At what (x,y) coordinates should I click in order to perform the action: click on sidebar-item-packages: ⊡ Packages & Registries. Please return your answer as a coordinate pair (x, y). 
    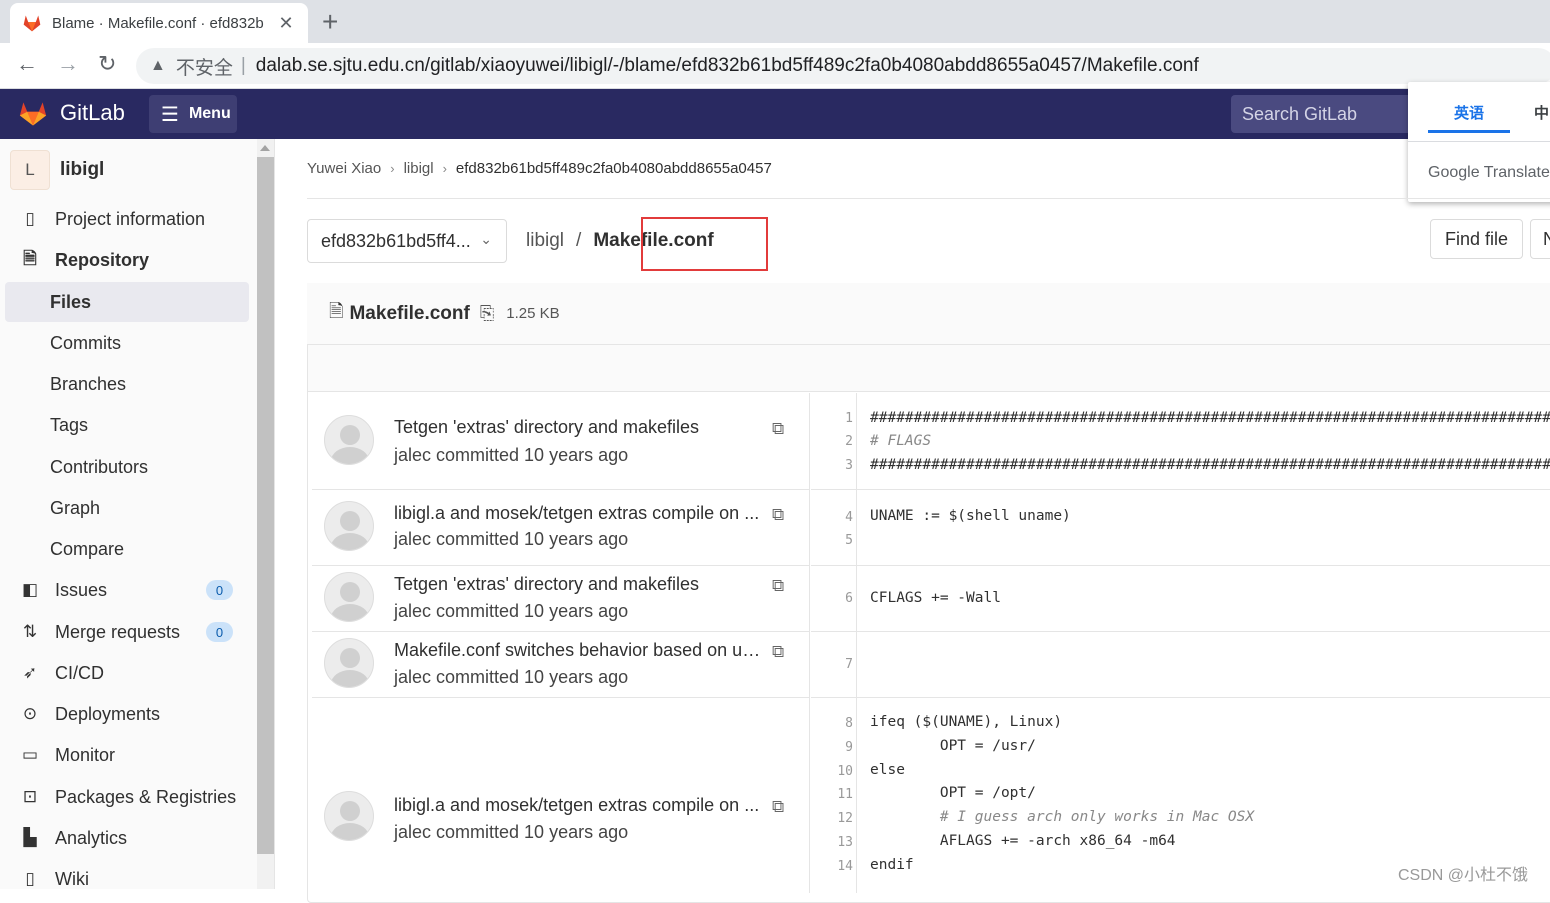
    Looking at the image, I should click on (127, 797).